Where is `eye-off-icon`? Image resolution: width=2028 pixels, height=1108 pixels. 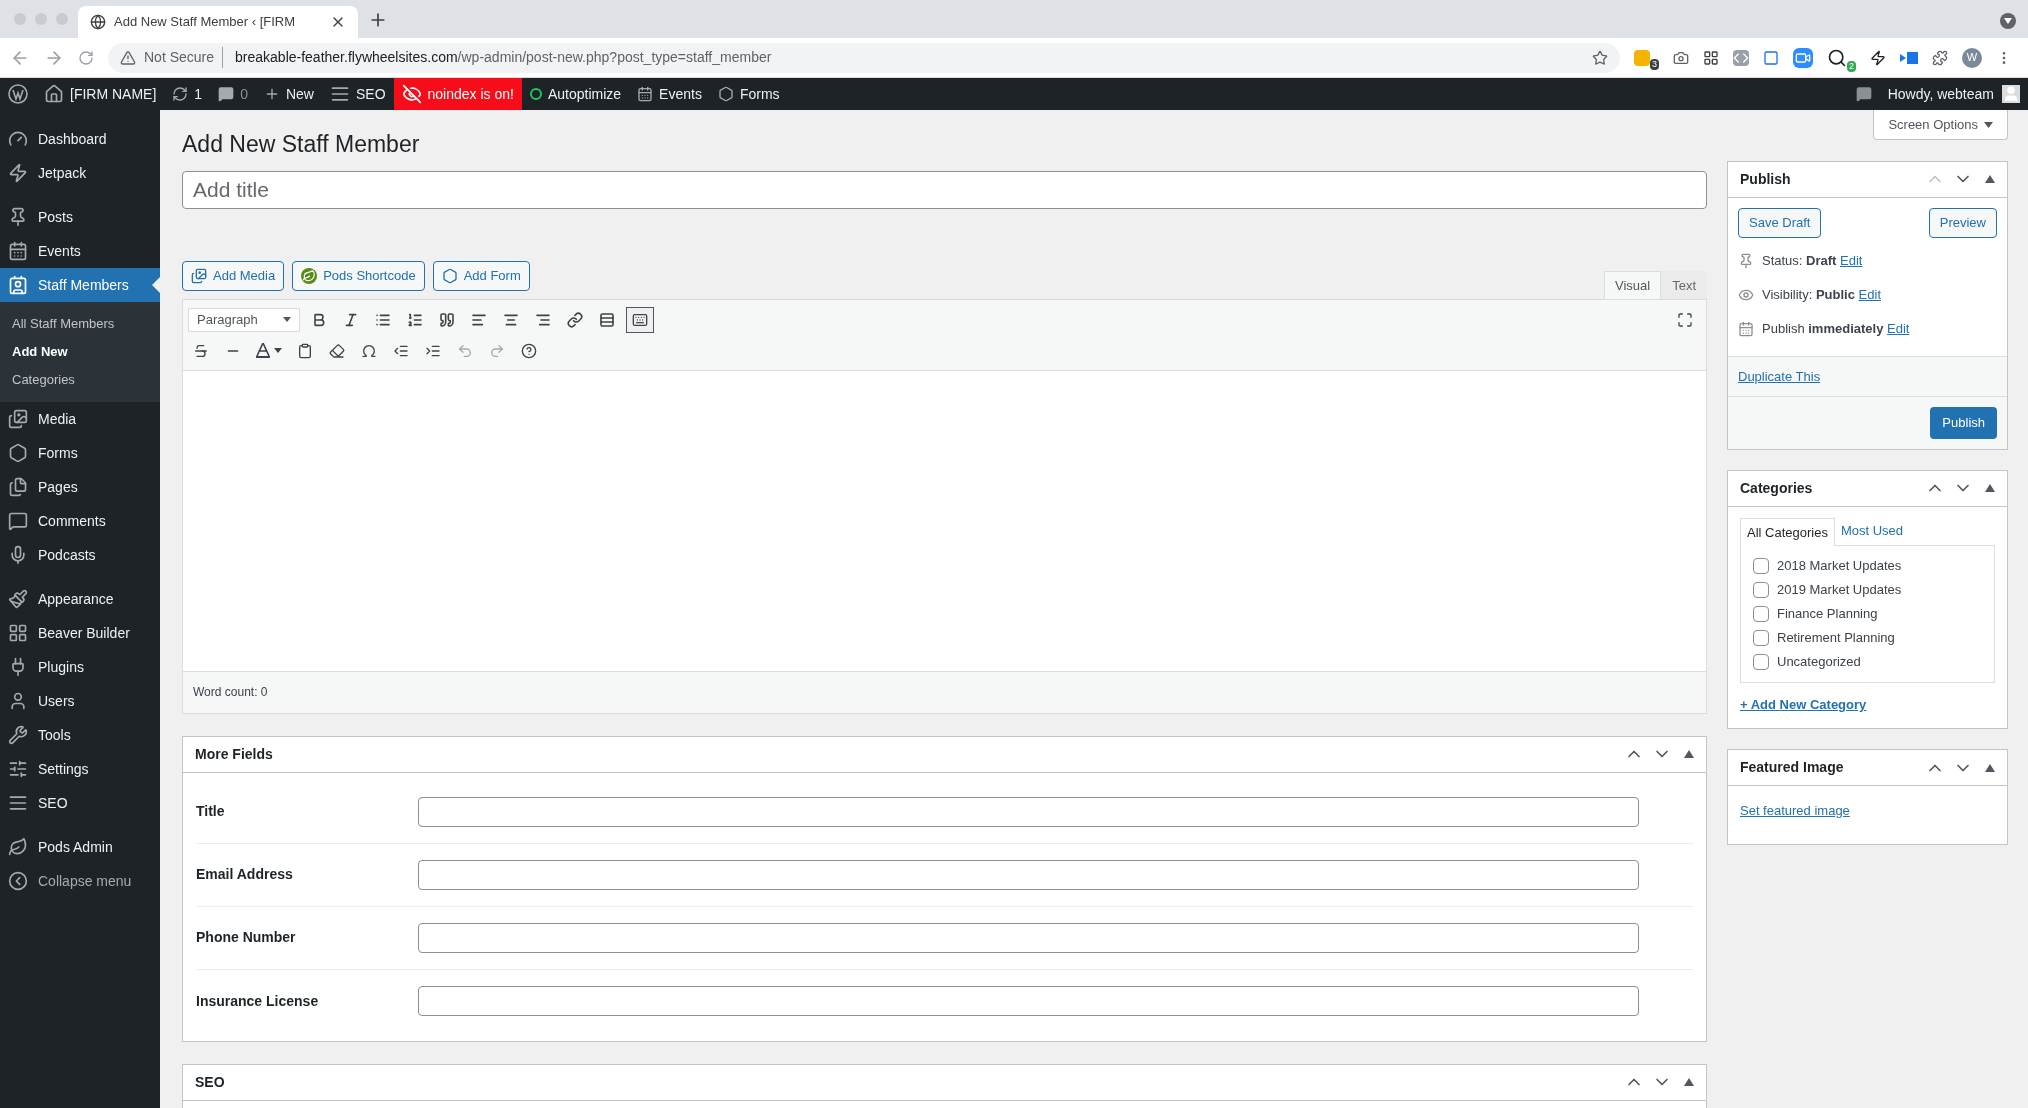 eye-off-icon is located at coordinates (411, 94).